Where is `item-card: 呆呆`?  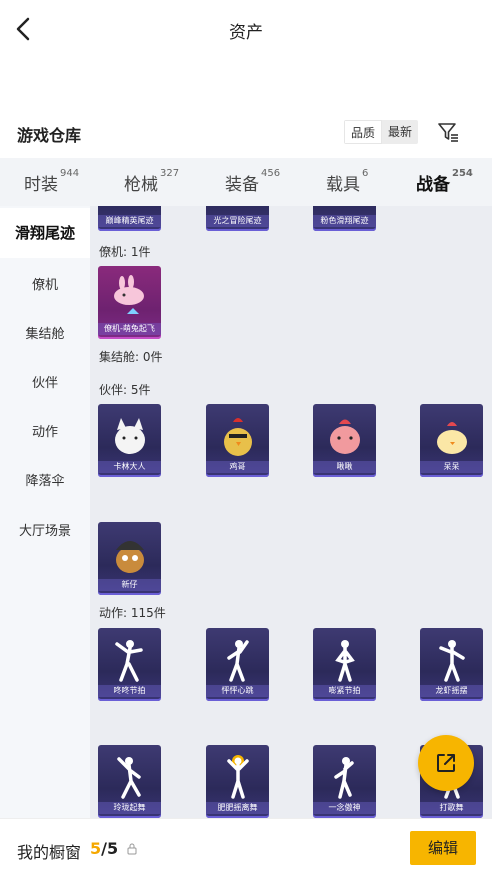 item-card: 呆呆 is located at coordinates (451, 440).